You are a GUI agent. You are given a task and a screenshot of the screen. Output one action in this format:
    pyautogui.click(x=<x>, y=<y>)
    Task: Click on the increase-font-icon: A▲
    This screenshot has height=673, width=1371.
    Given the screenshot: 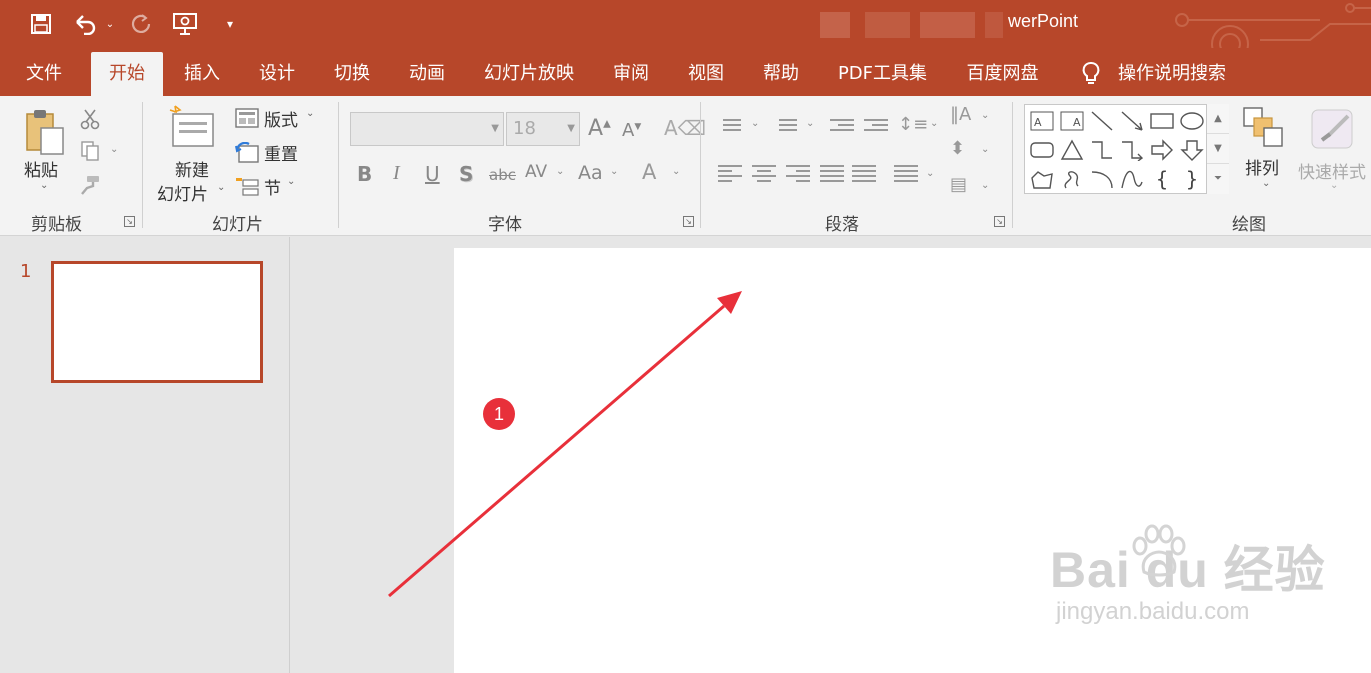 What is the action you would take?
    pyautogui.click(x=599, y=128)
    